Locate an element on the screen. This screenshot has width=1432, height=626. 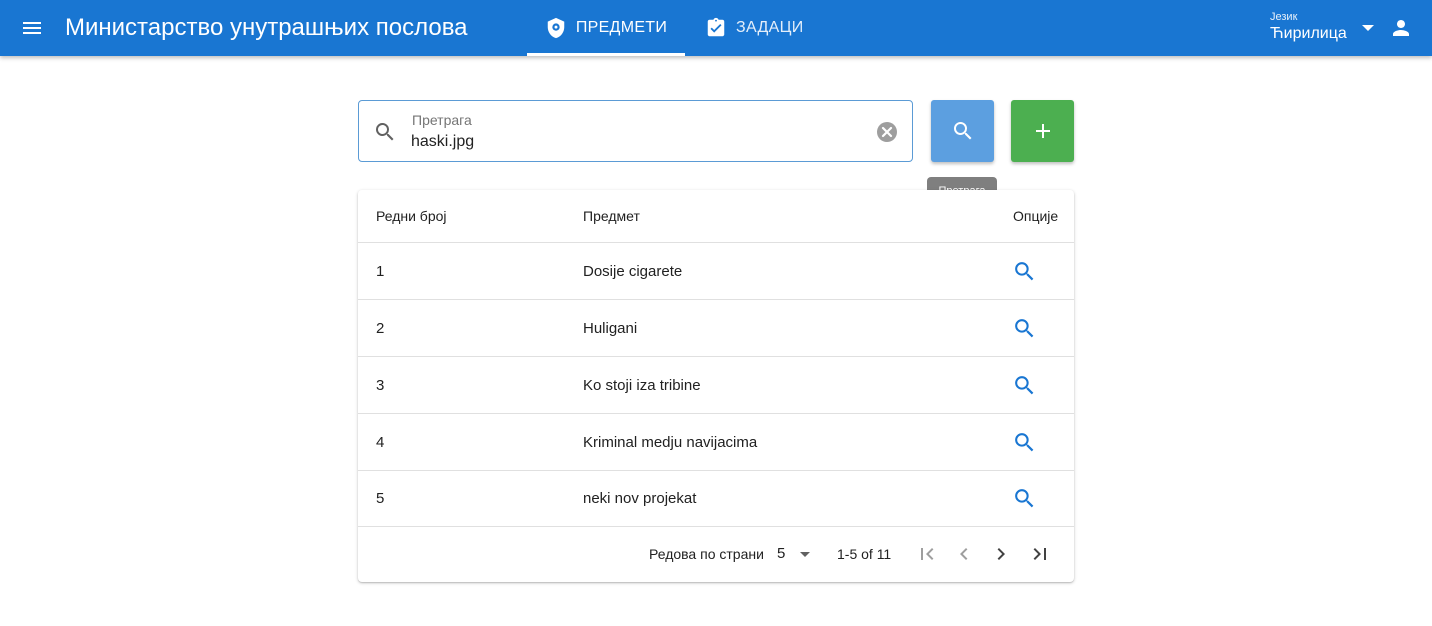
previous-page-icon is located at coordinates (964, 554).